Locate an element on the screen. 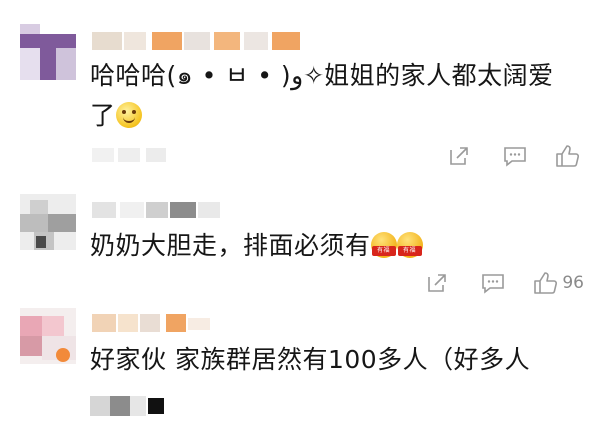  comment-text: 奶奶大胆走，排面必须有 is located at coordinates (337, 246).